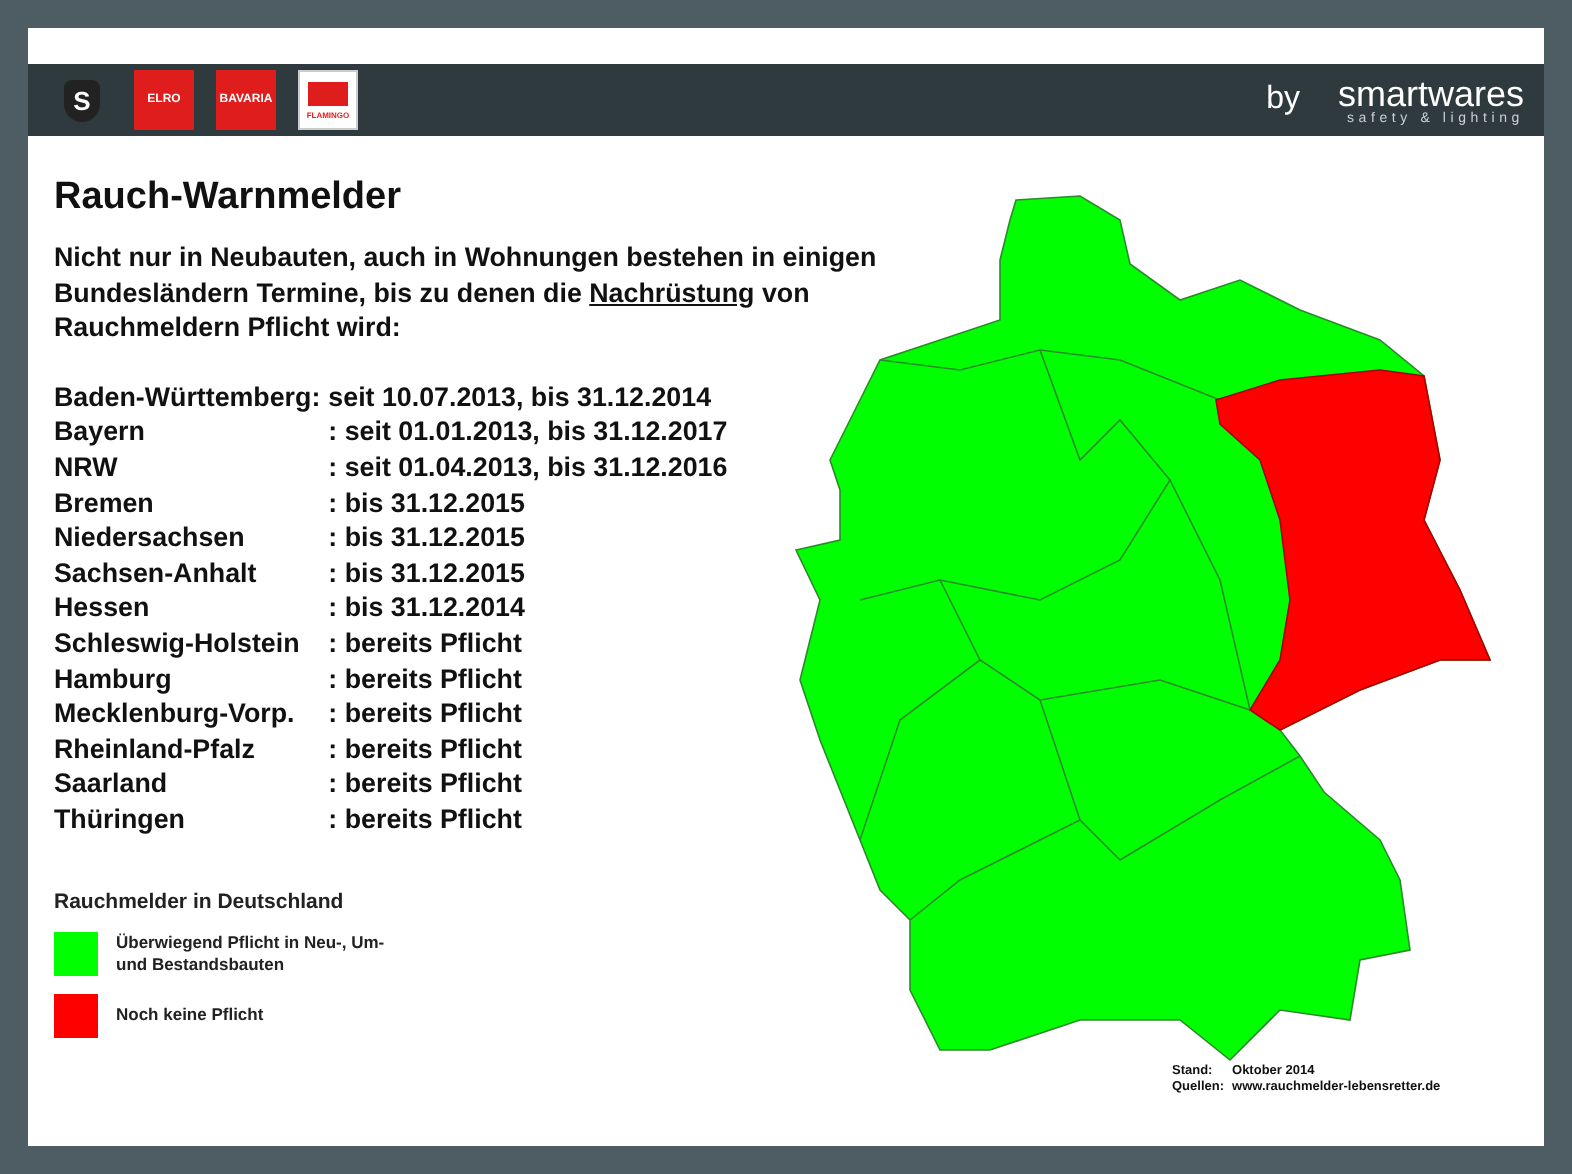 The height and width of the screenshot is (1174, 1572). Describe the element at coordinates (103, 608) in the screenshot. I see `state-name: Hessen` at that location.